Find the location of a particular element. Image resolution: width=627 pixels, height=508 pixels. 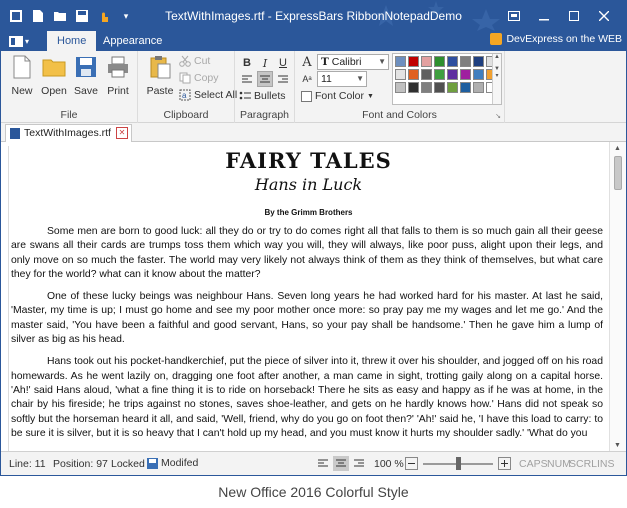

position-indicator: Position: 97 is located at coordinates (80, 464).